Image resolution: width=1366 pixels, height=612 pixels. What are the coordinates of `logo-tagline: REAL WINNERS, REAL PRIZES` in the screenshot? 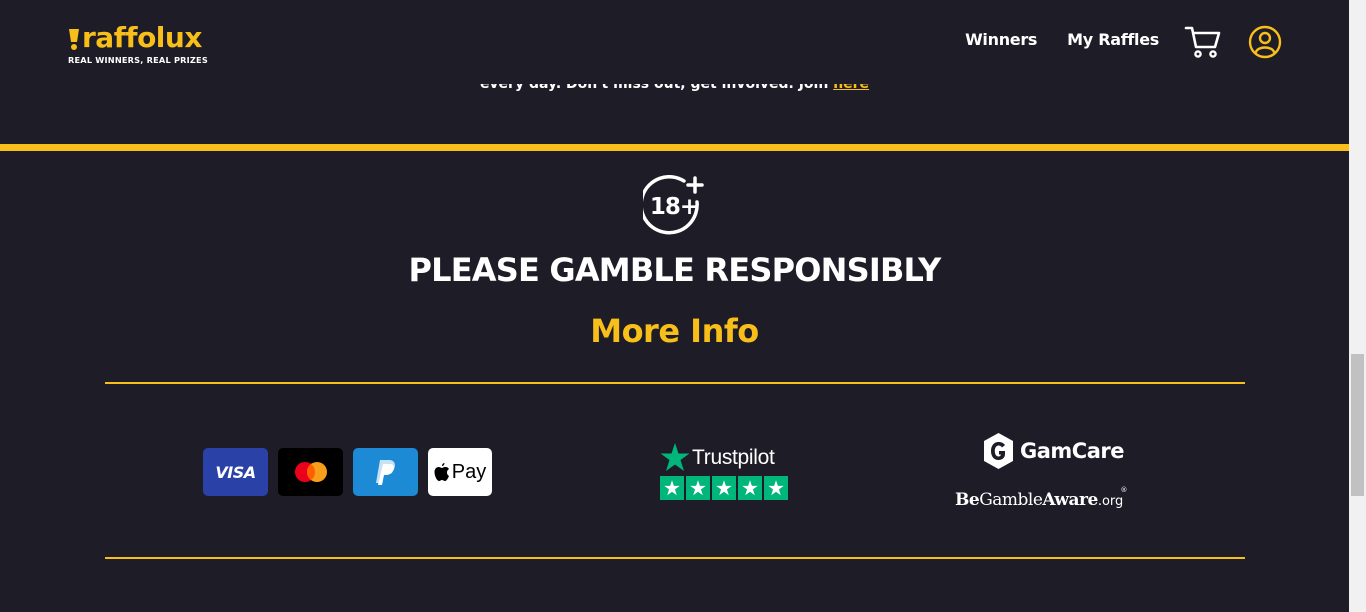 It's located at (138, 60).